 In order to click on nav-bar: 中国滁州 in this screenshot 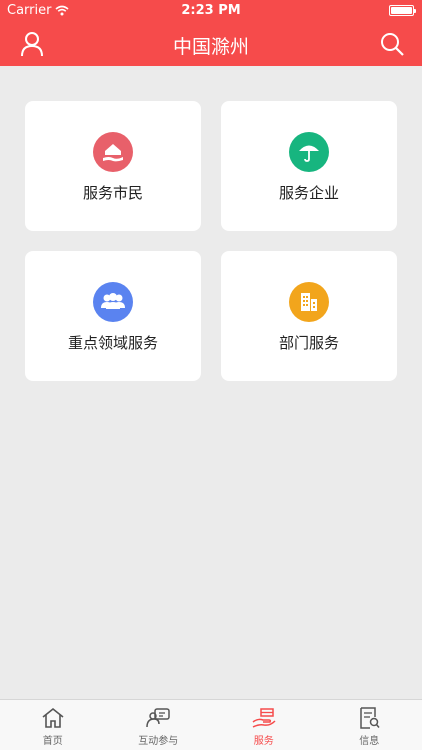, I will do `click(211, 44)`.